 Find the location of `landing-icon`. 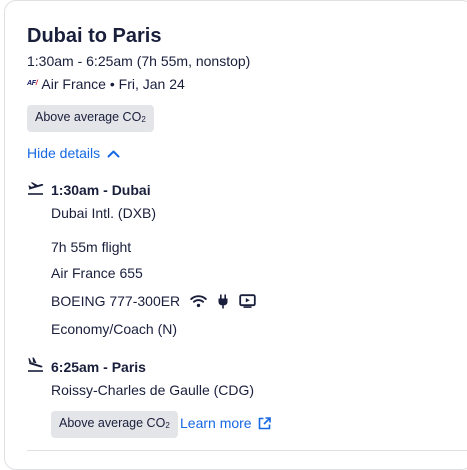

landing-icon is located at coordinates (35, 364).